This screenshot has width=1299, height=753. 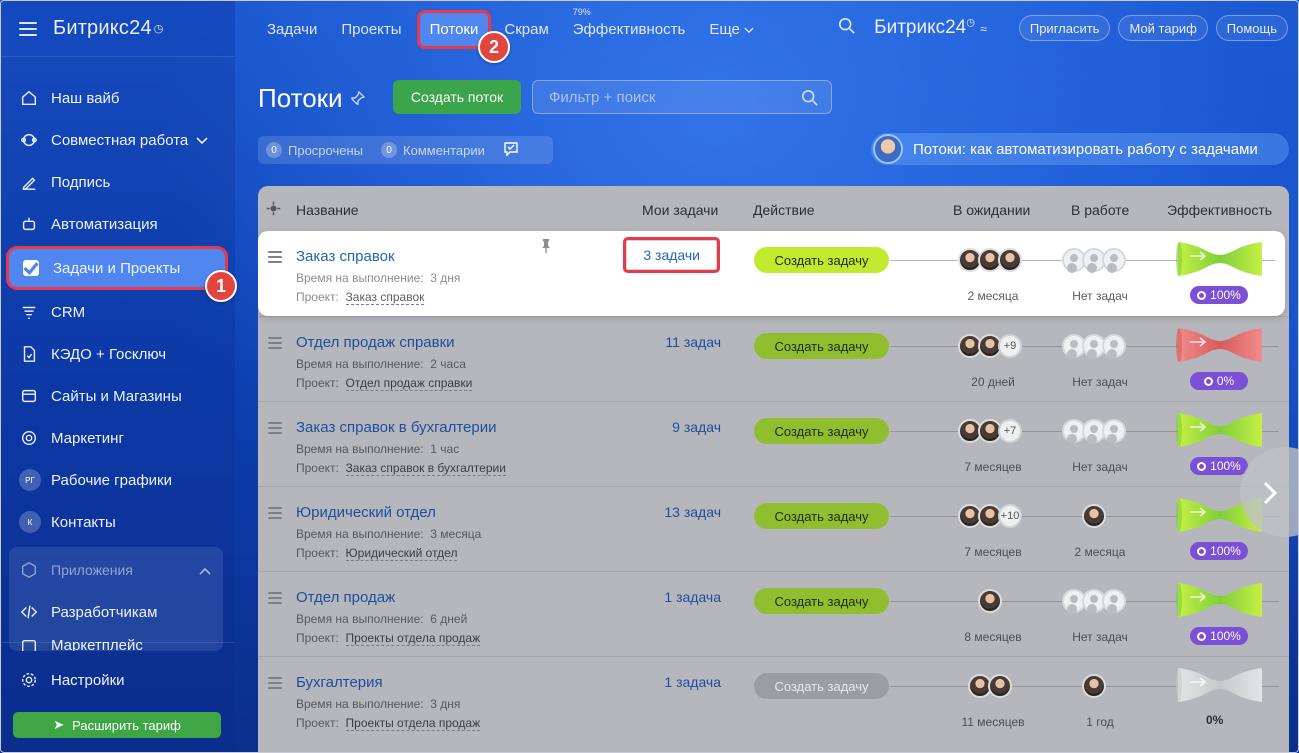 What do you see at coordinates (629, 22) in the screenshot?
I see `tab-efficiency: 79% Эффективность` at bounding box center [629, 22].